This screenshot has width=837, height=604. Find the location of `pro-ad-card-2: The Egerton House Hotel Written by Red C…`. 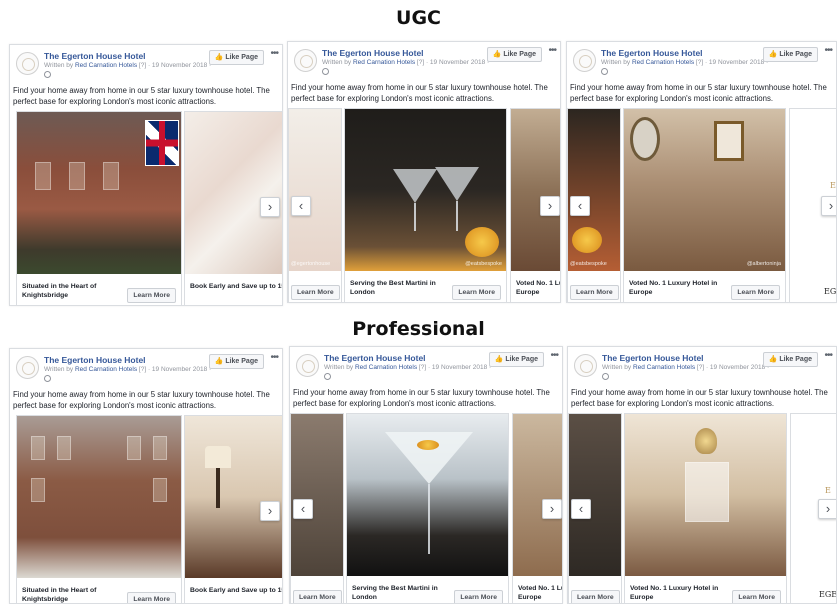

pro-ad-card-2: The Egerton House Hotel Written by Red C… is located at coordinates (426, 475).